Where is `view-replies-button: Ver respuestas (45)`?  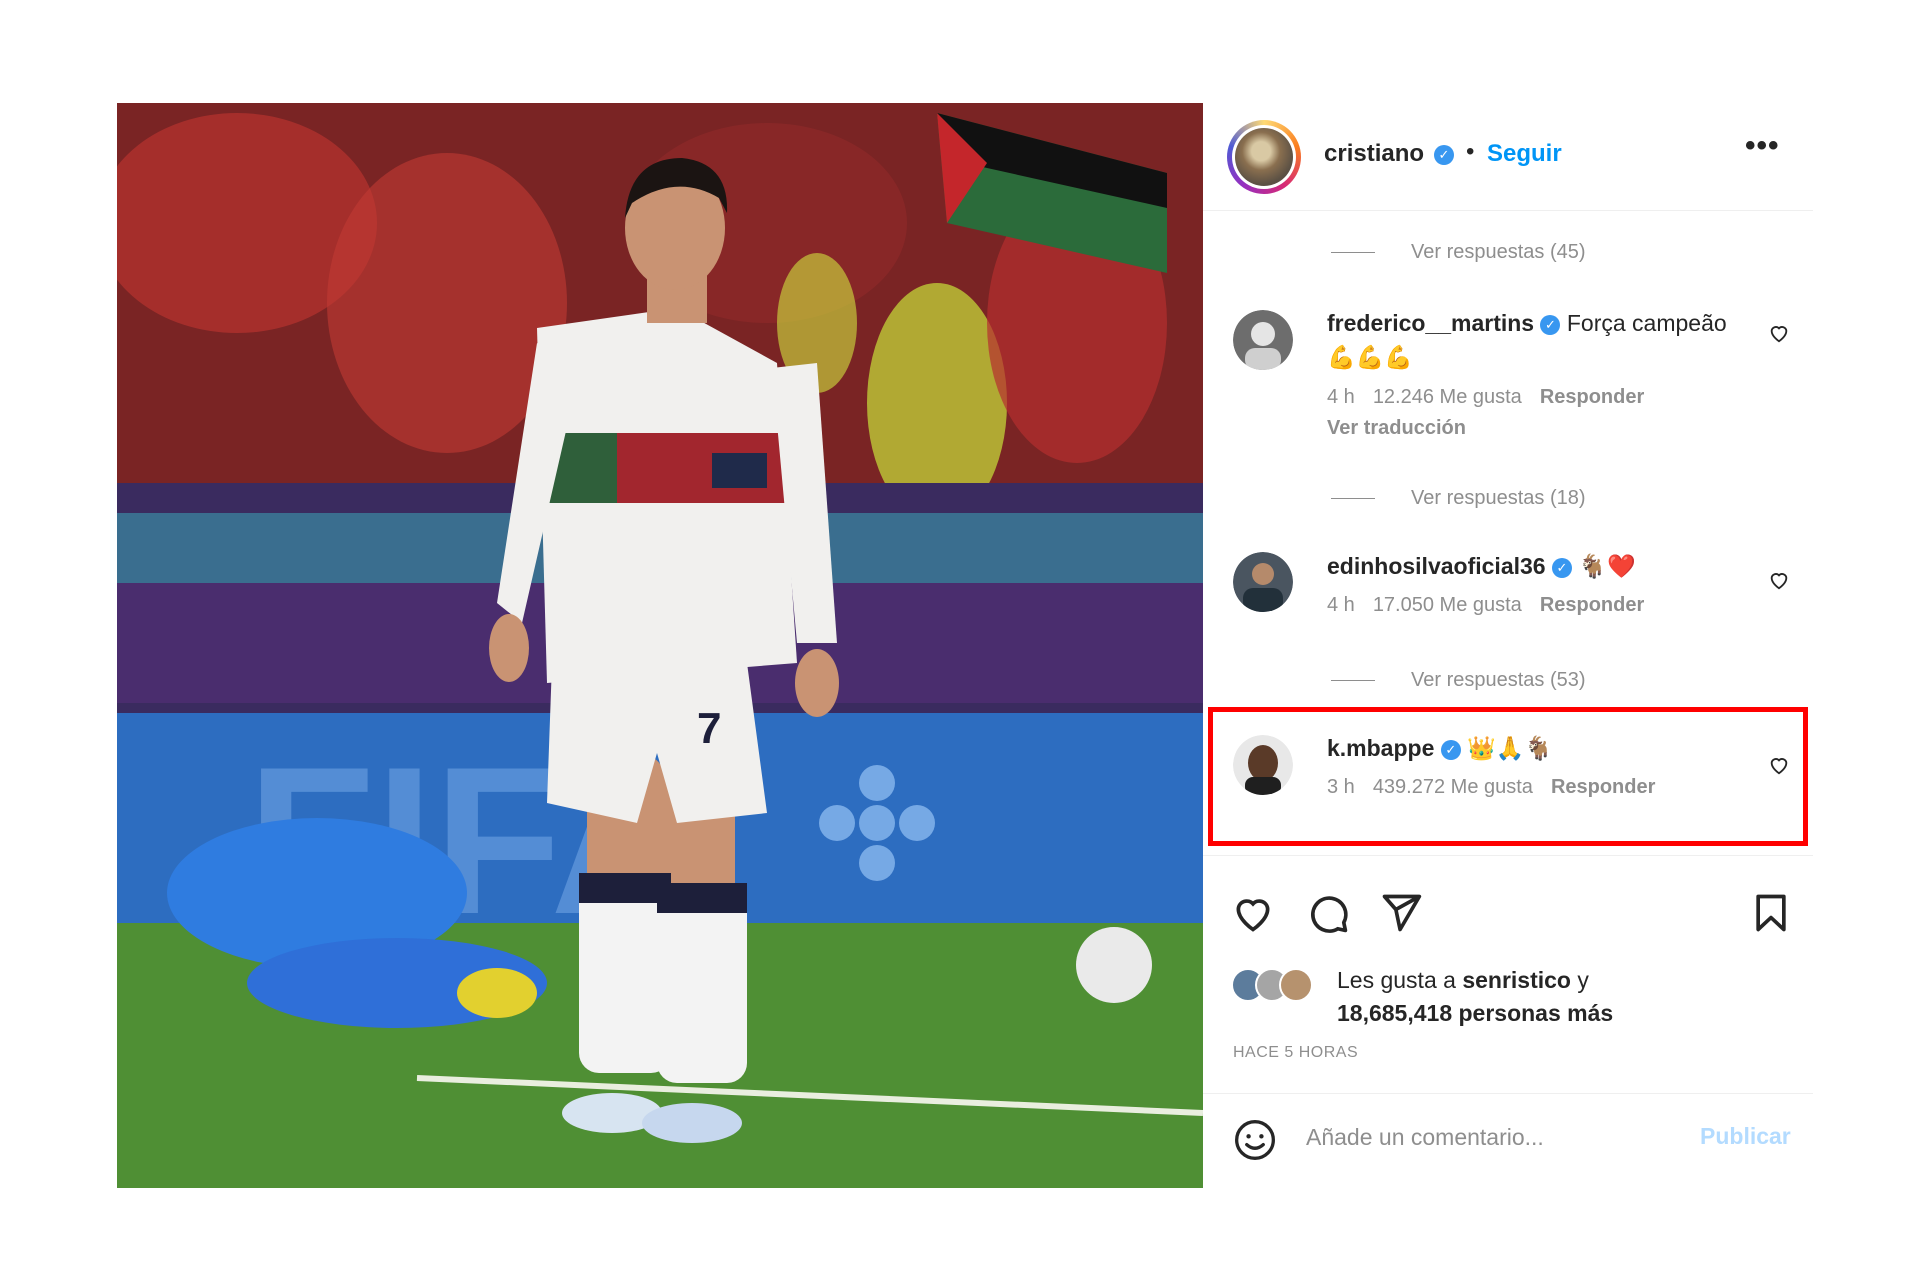 view-replies-button: Ver respuestas (45) is located at coordinates (1458, 252).